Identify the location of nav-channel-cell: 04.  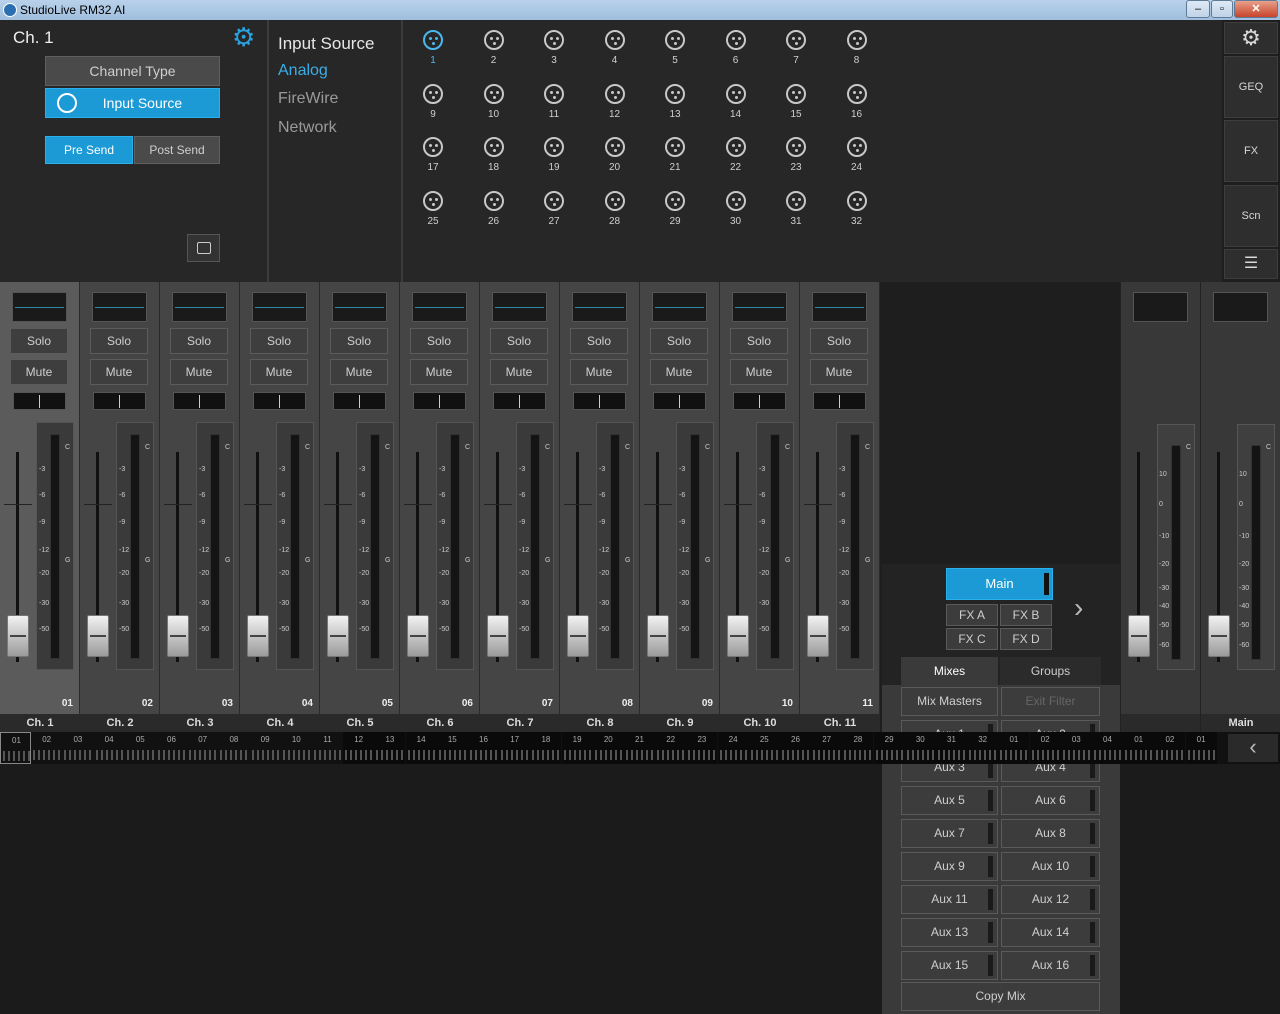
(109, 748).